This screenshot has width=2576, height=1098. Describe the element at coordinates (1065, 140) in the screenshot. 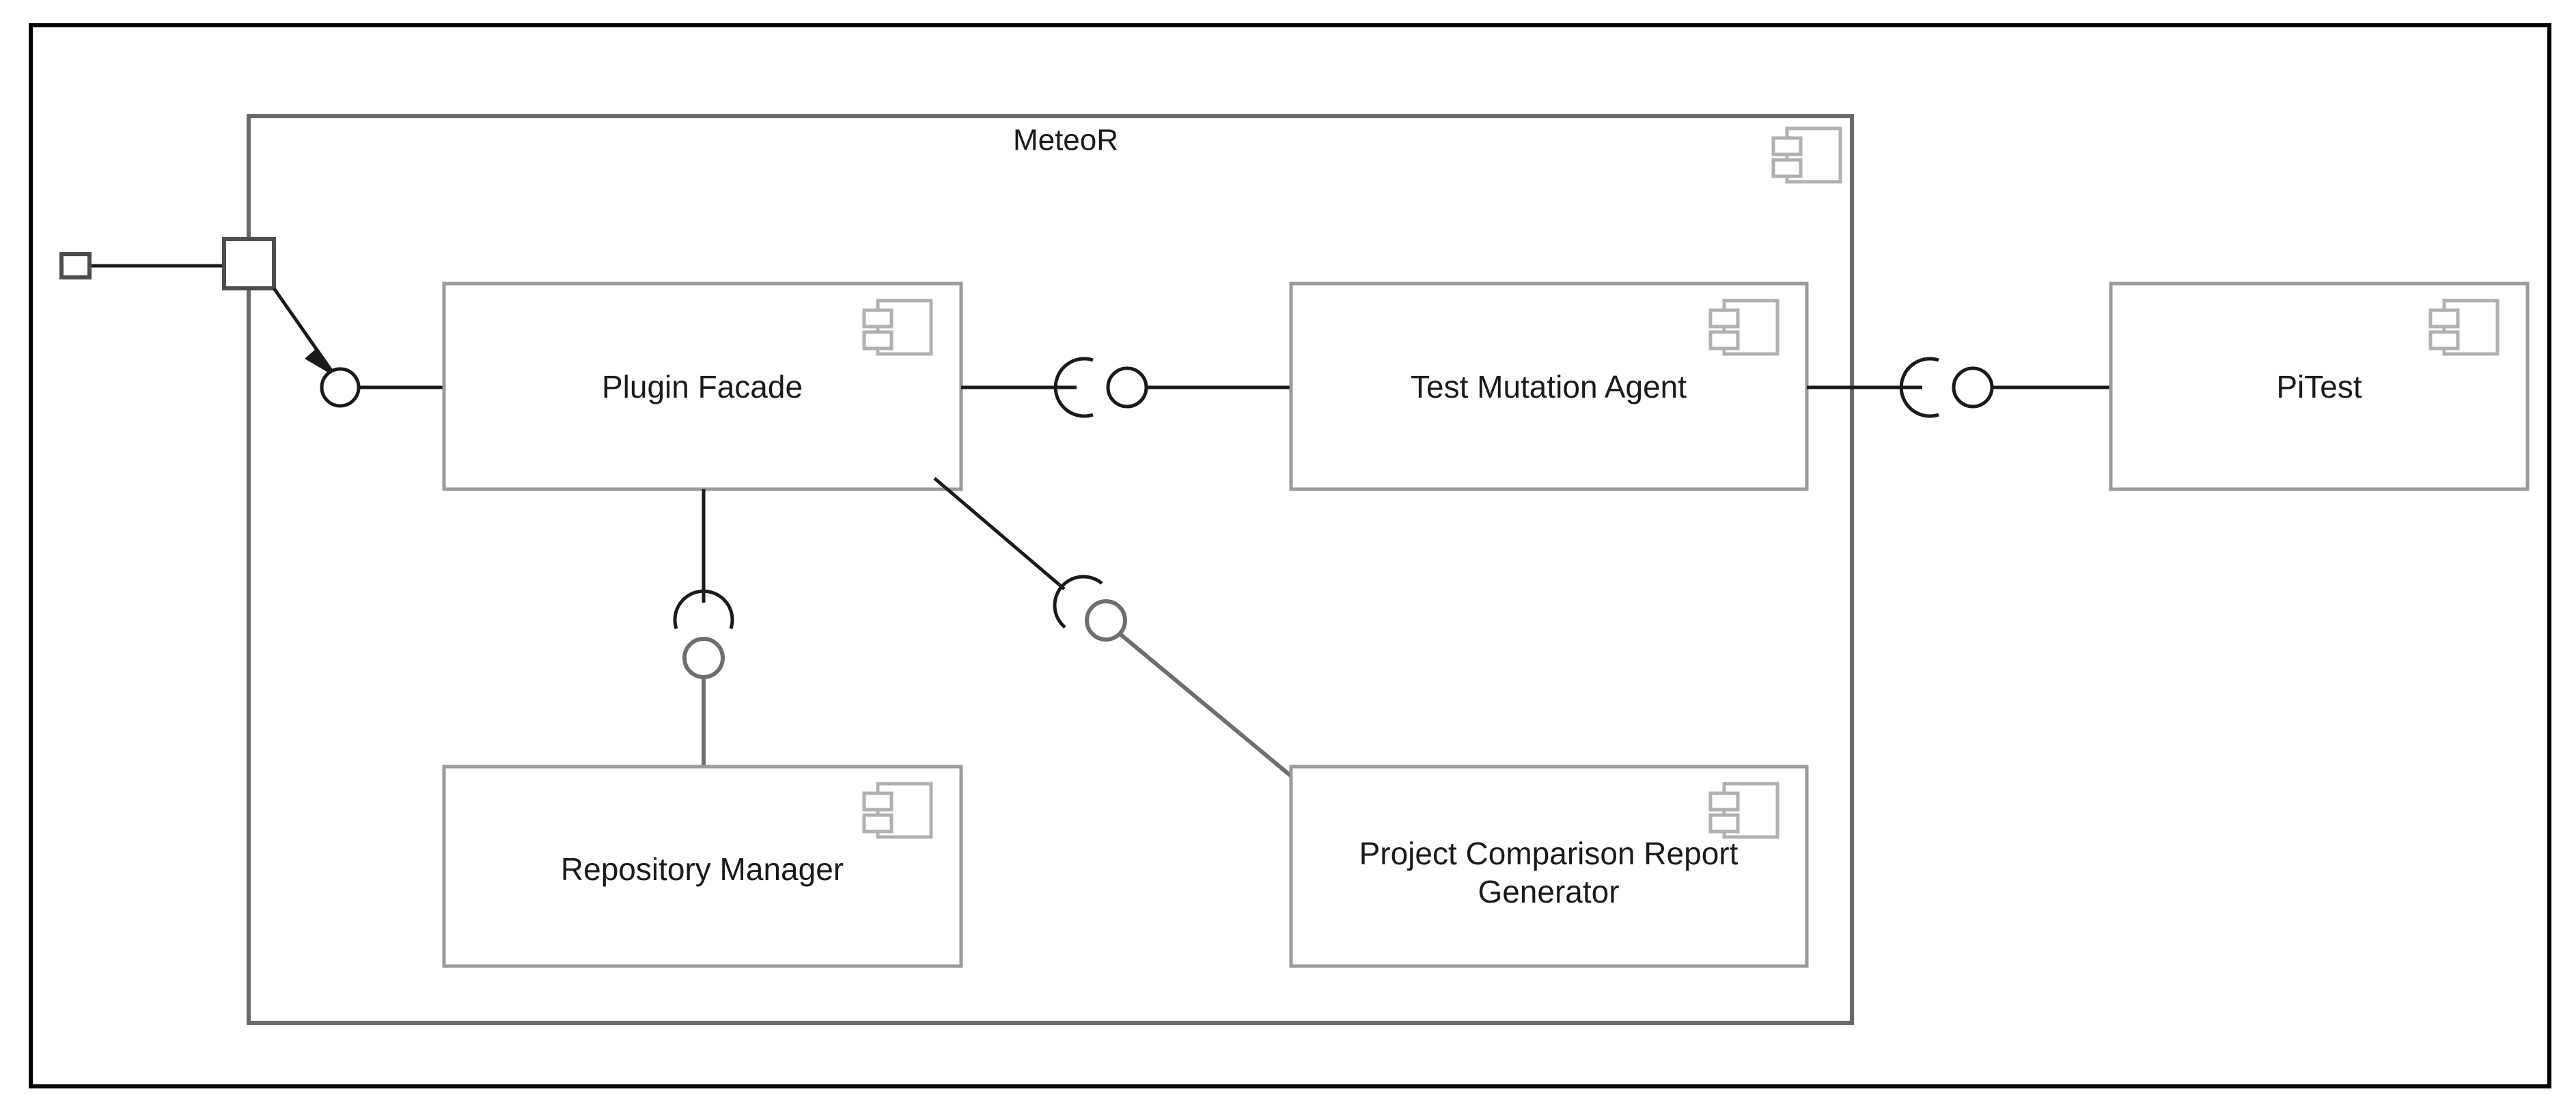

I see `package-meteor-label: MeteoR` at that location.